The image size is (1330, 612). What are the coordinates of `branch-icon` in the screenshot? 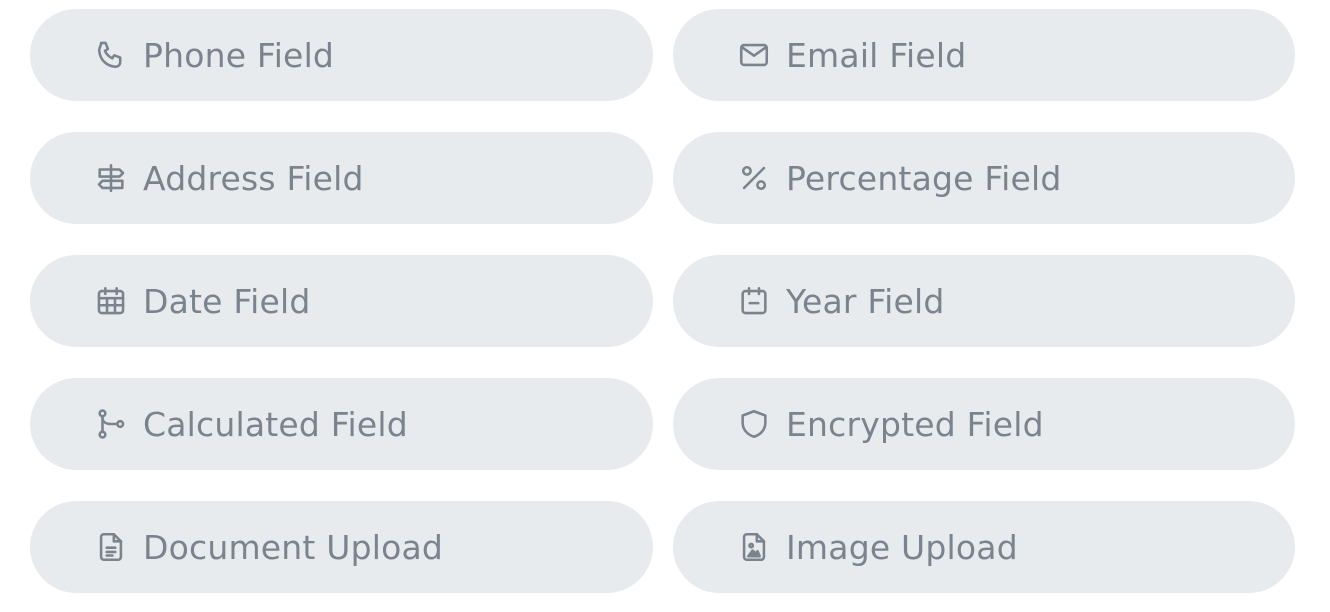 It's located at (111, 424).